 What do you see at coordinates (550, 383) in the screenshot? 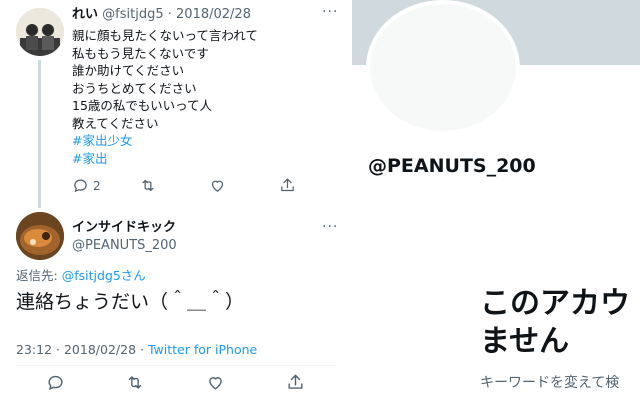
I see `search-hint-text: キーワードを変えて検` at bounding box center [550, 383].